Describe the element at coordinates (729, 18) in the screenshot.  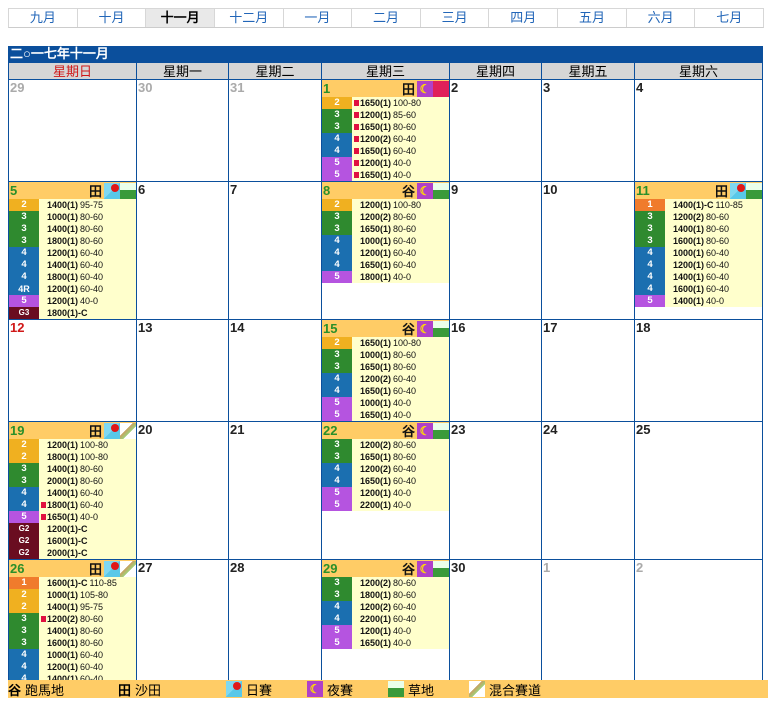
I see `month-tab: 七月` at that location.